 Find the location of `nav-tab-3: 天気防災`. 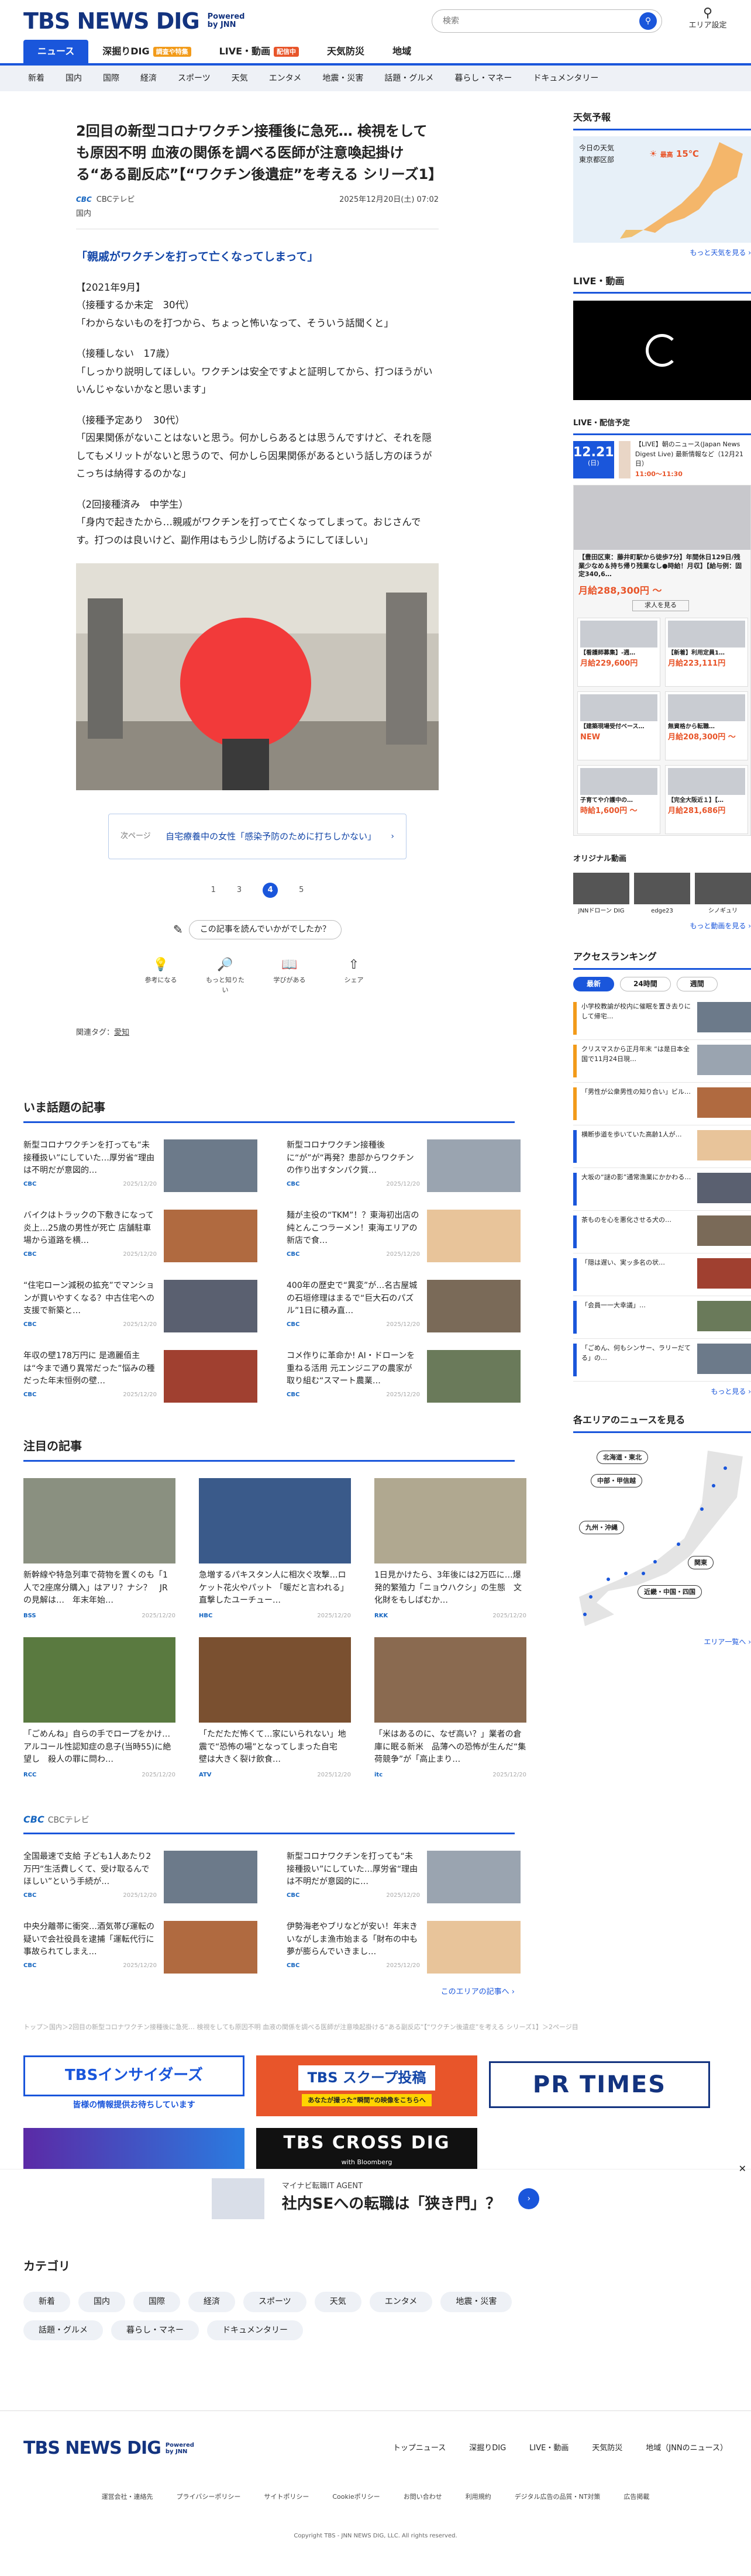

nav-tab-3: 天気防災 is located at coordinates (346, 51).